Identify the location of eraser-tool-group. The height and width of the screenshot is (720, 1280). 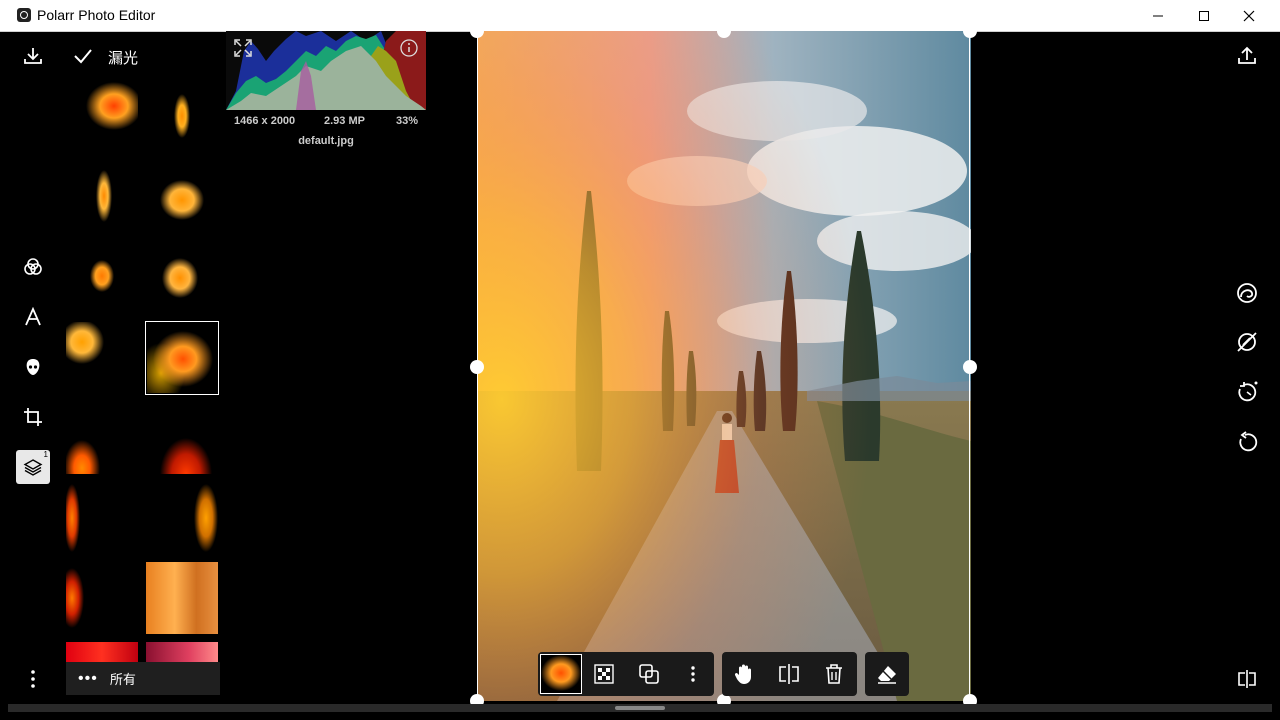
(887, 674).